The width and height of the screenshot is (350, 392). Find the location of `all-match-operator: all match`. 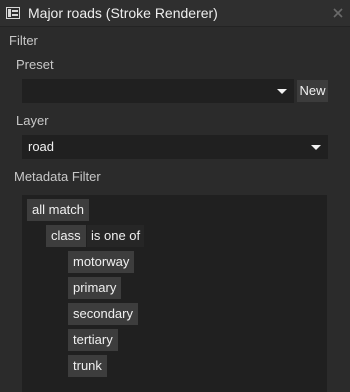

all-match-operator: all match is located at coordinates (58, 210).